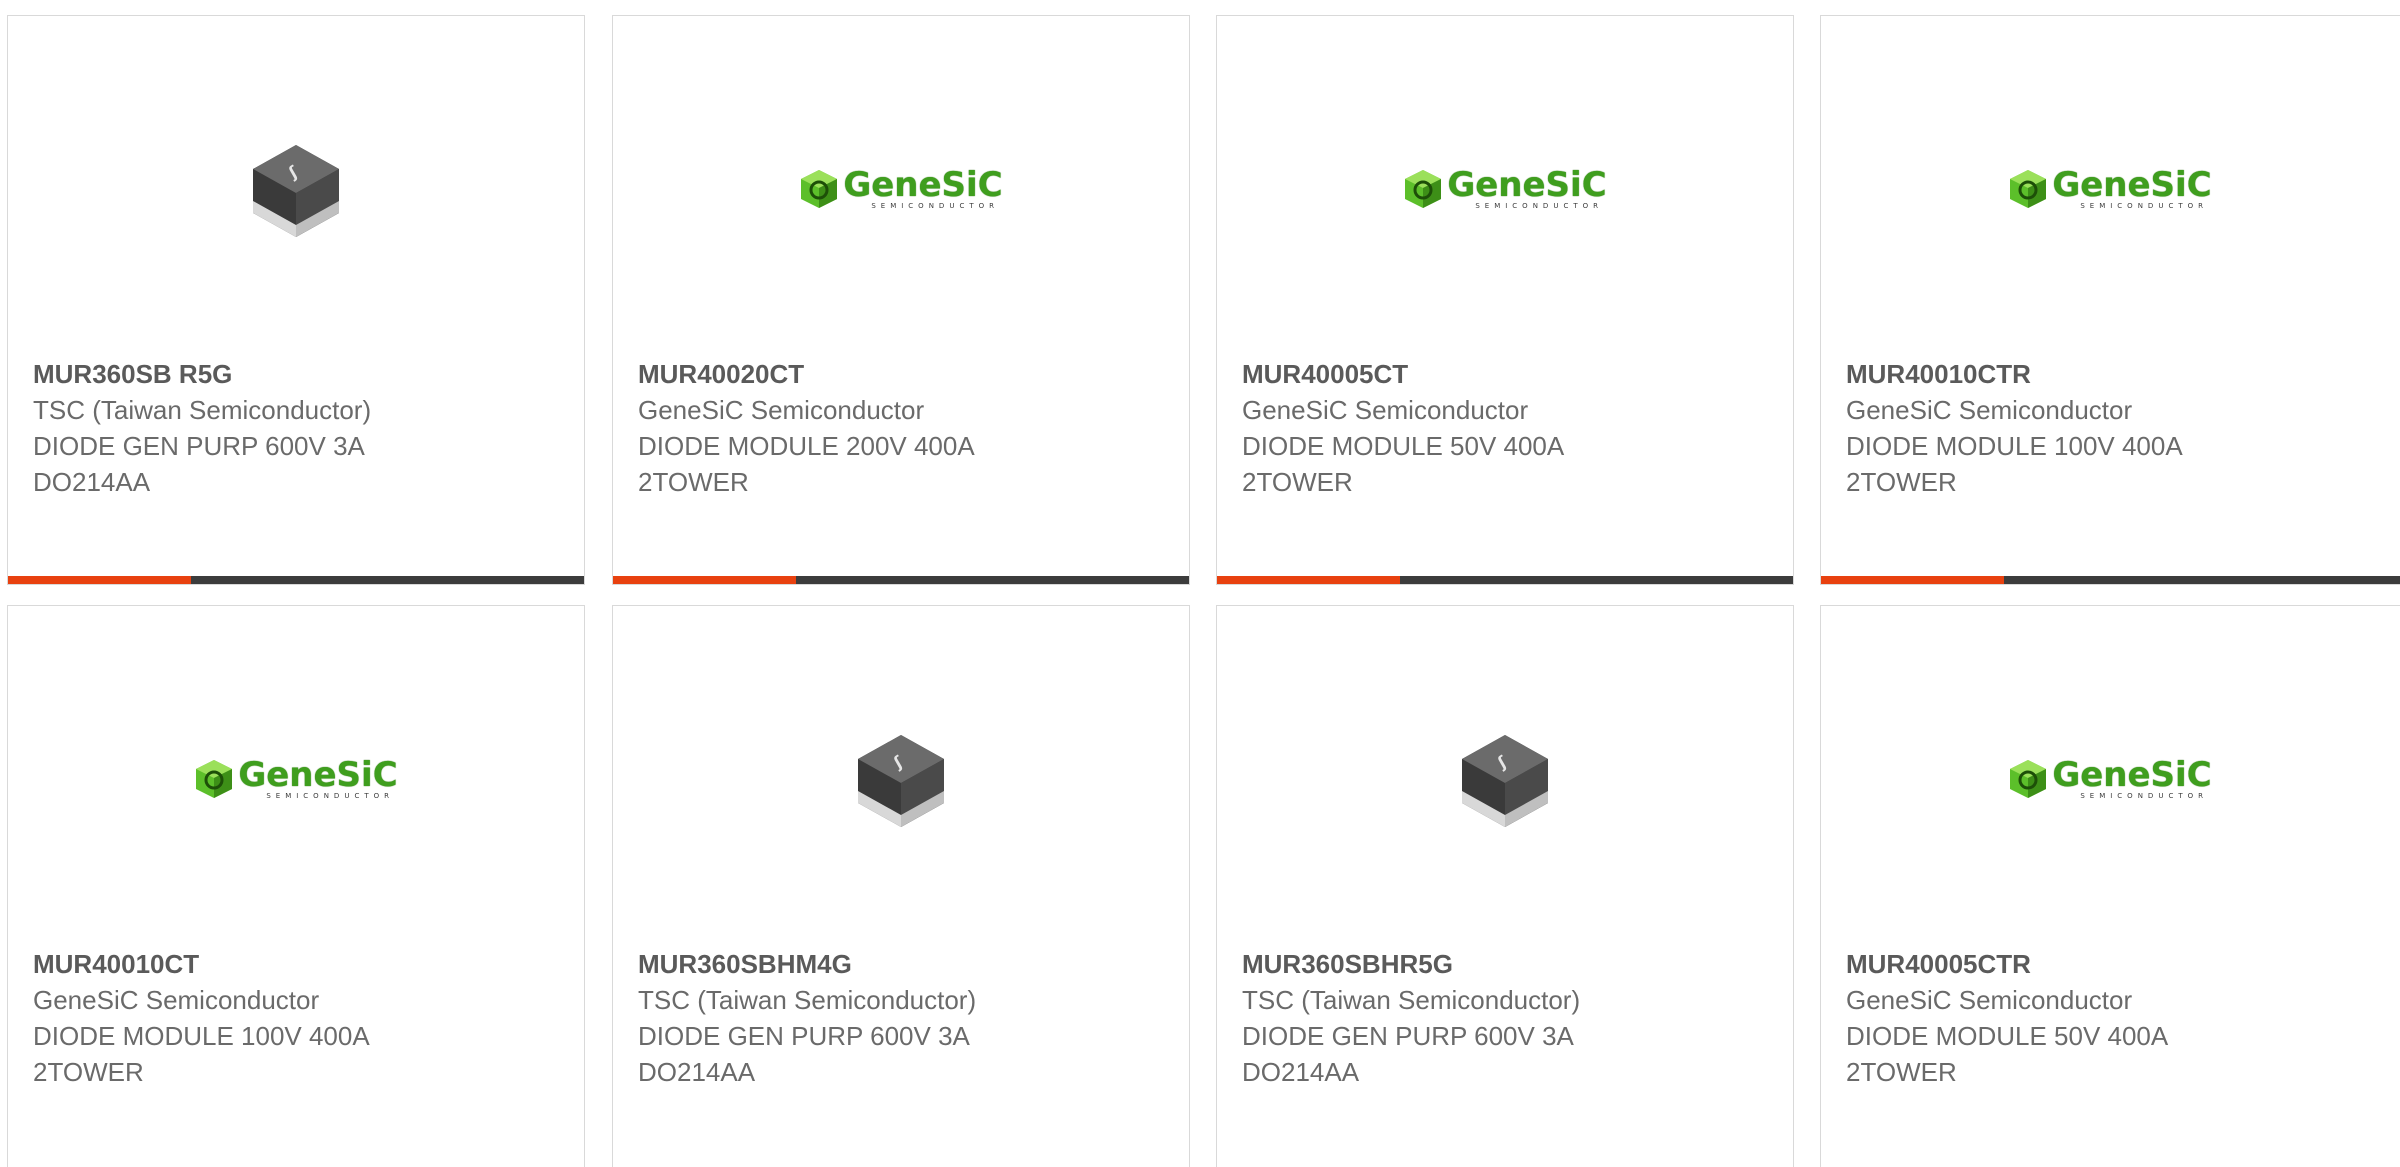  Describe the element at coordinates (2117, 964) in the screenshot. I see `part-number-link: MUR40005CTR` at that location.